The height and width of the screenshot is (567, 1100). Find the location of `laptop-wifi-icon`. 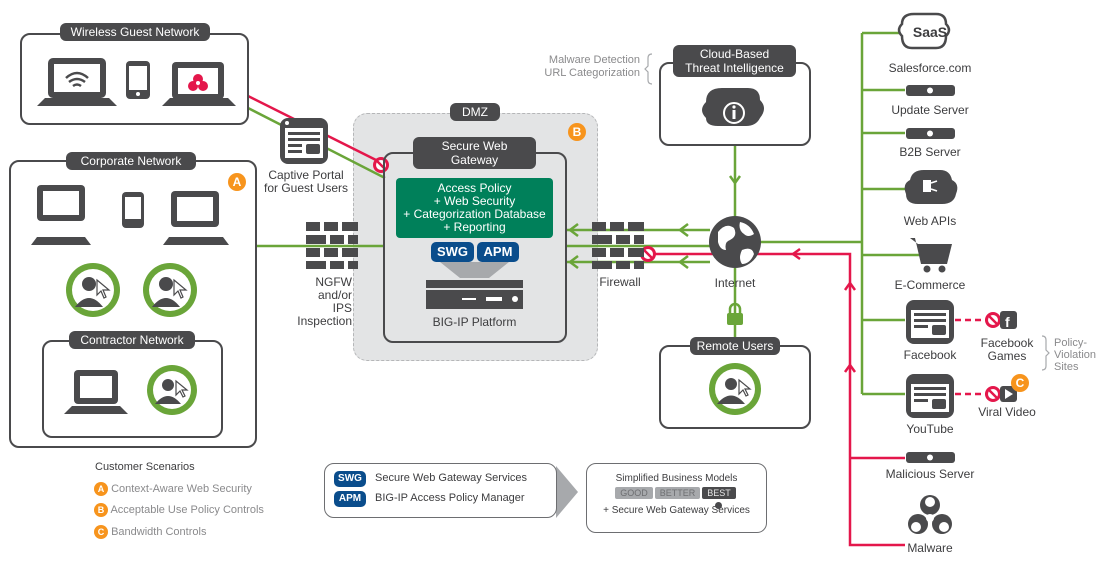

laptop-wifi-icon is located at coordinates (77, 82).